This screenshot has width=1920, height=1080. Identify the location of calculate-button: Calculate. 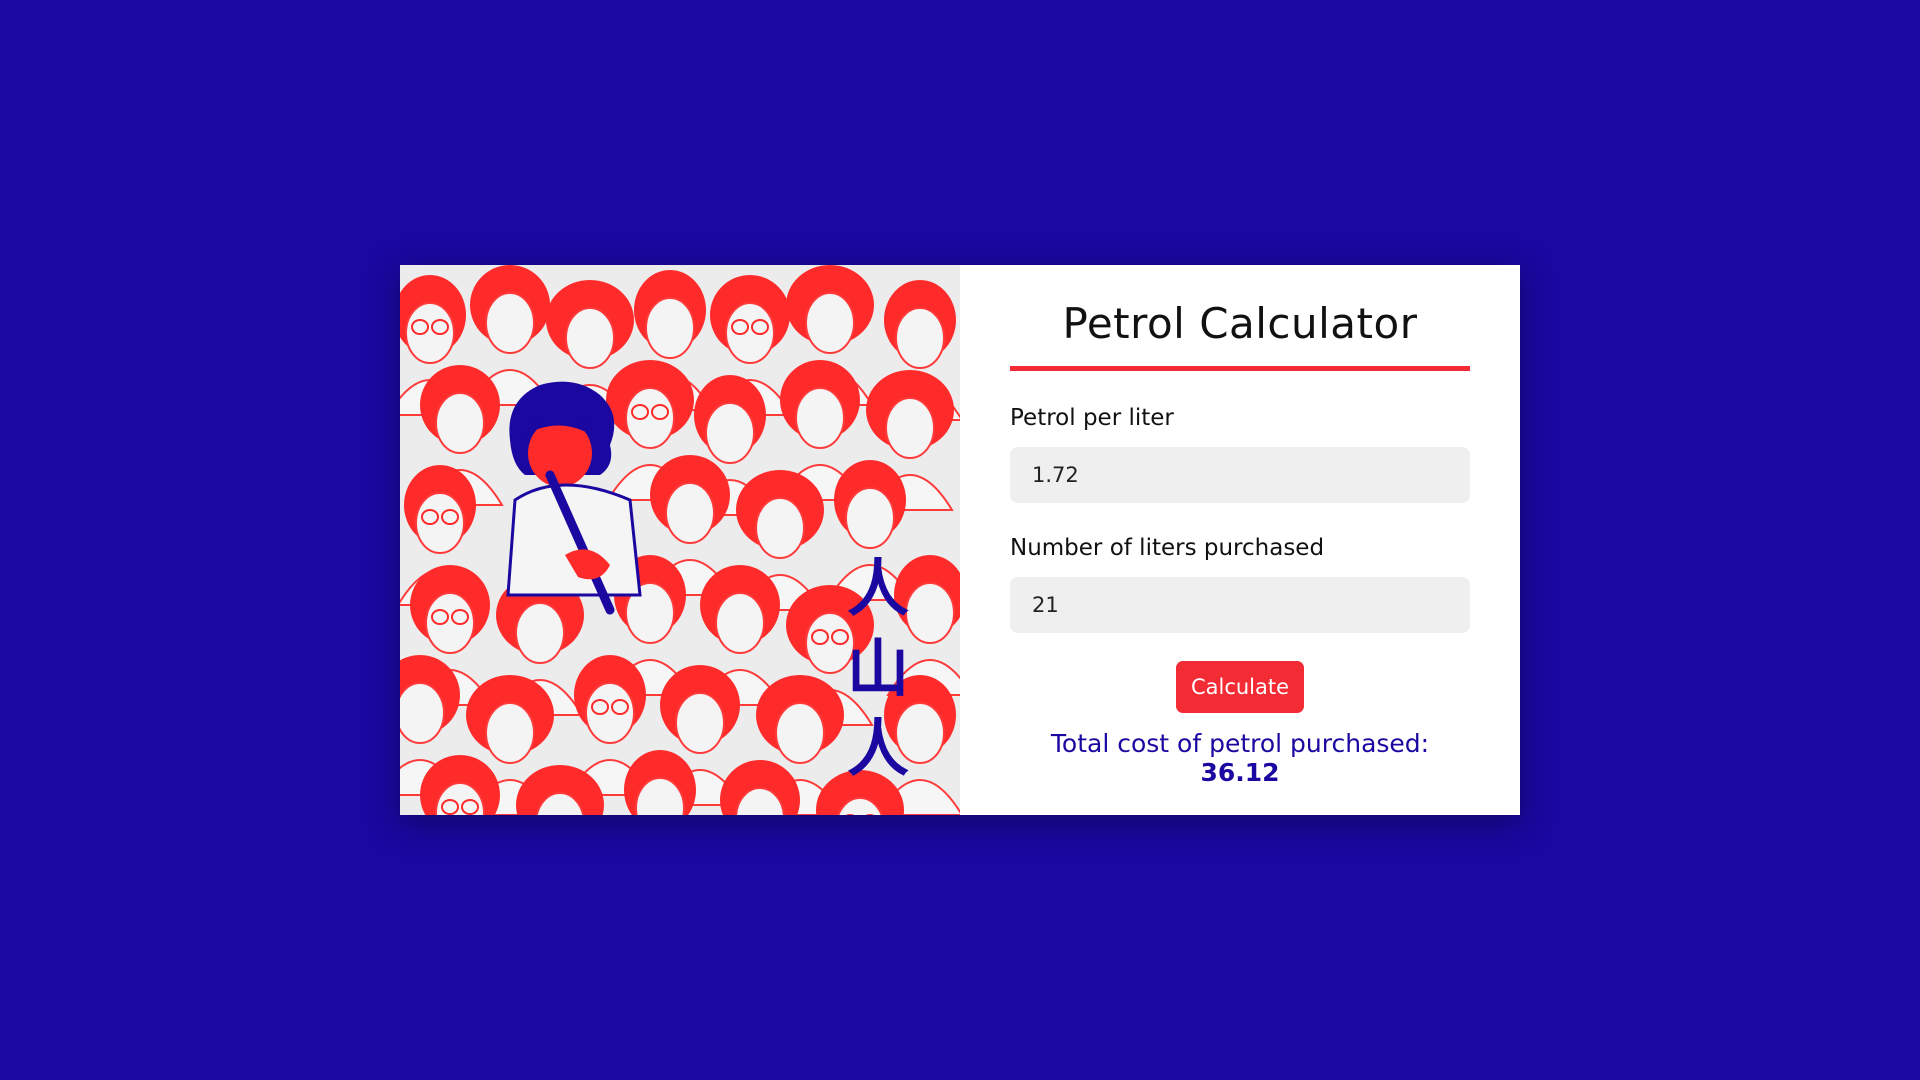
(1240, 687).